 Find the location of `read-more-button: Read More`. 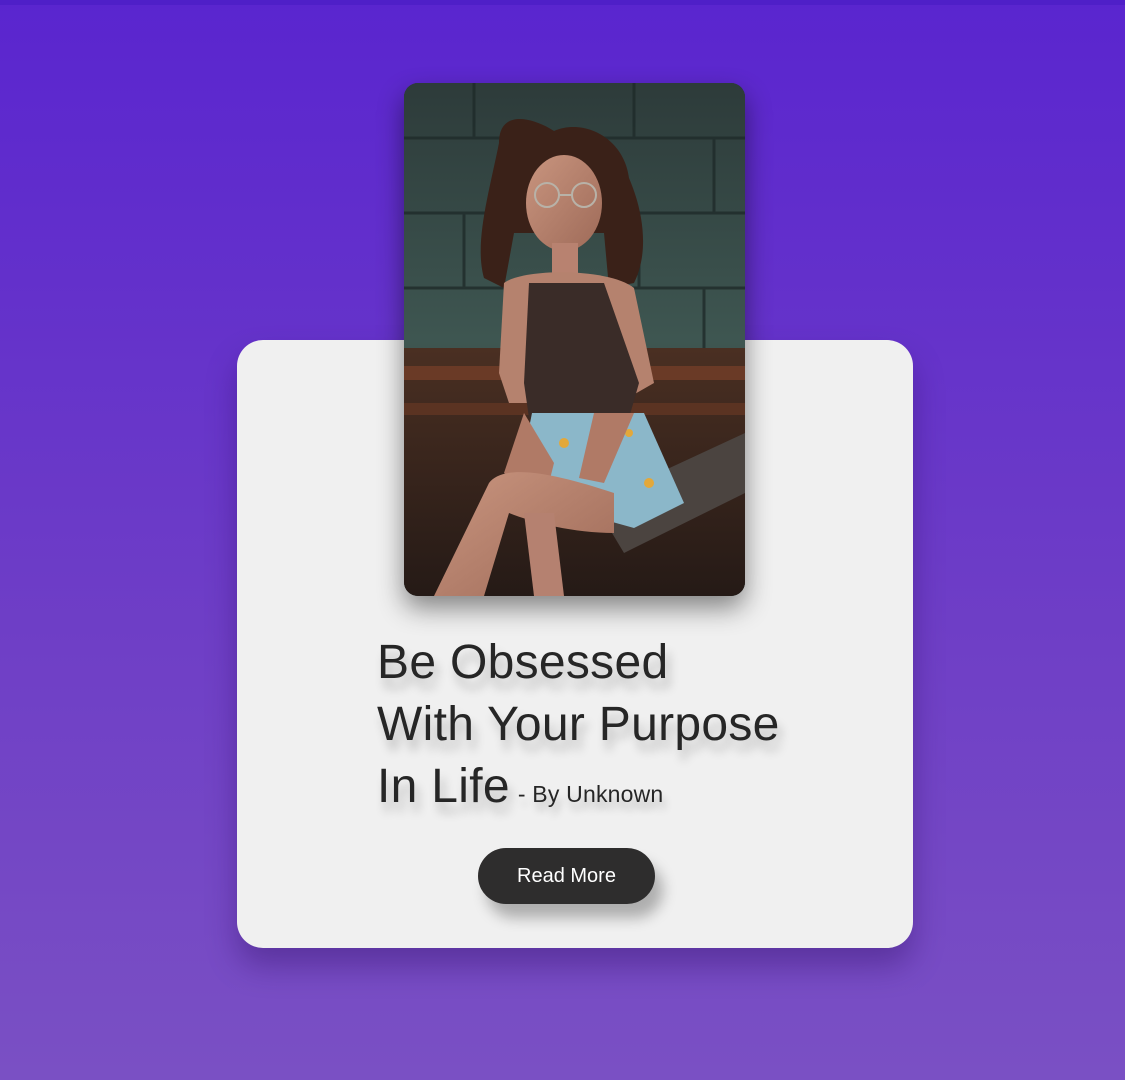

read-more-button: Read More is located at coordinates (566, 876).